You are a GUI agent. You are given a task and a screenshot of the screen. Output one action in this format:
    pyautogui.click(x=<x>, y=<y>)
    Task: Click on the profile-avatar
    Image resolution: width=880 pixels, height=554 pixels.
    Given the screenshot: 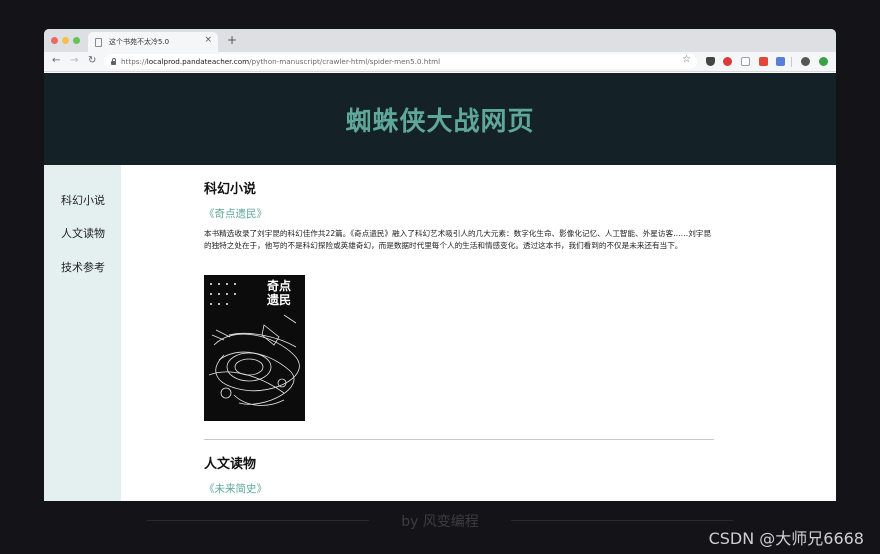 What is the action you would take?
    pyautogui.click(x=805, y=61)
    